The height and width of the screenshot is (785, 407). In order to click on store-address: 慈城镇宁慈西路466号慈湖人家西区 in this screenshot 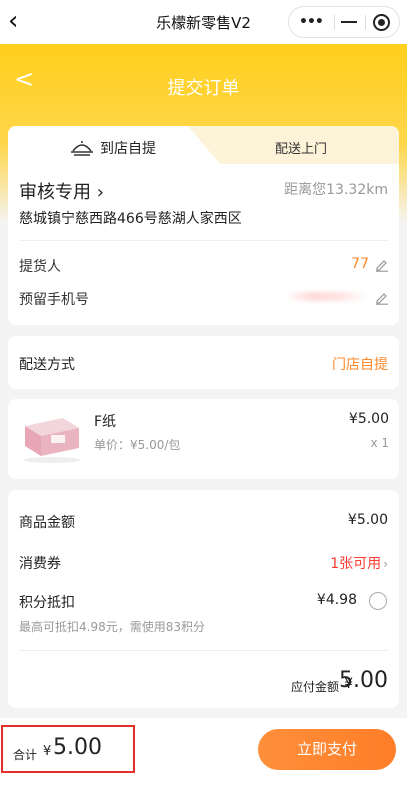, I will do `click(130, 219)`.